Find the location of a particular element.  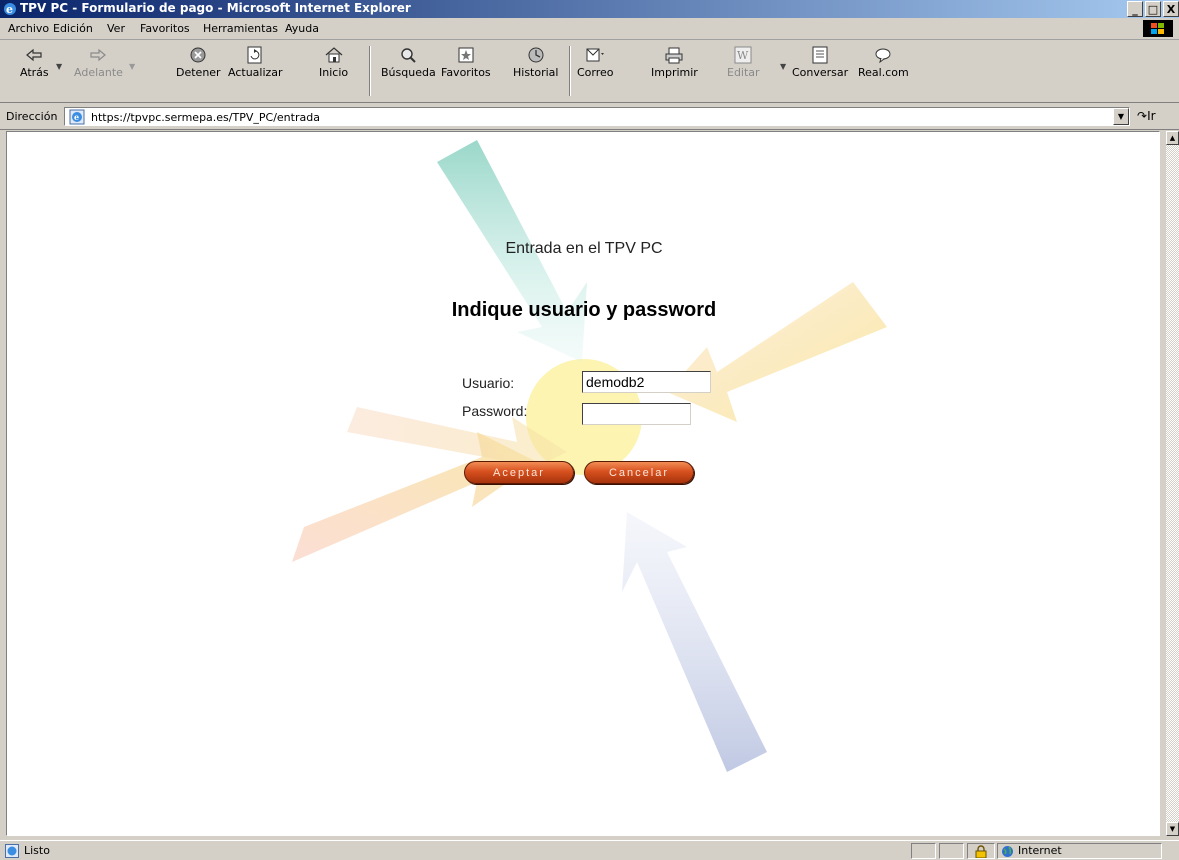

forward-button: Adelante is located at coordinates (98, 62).